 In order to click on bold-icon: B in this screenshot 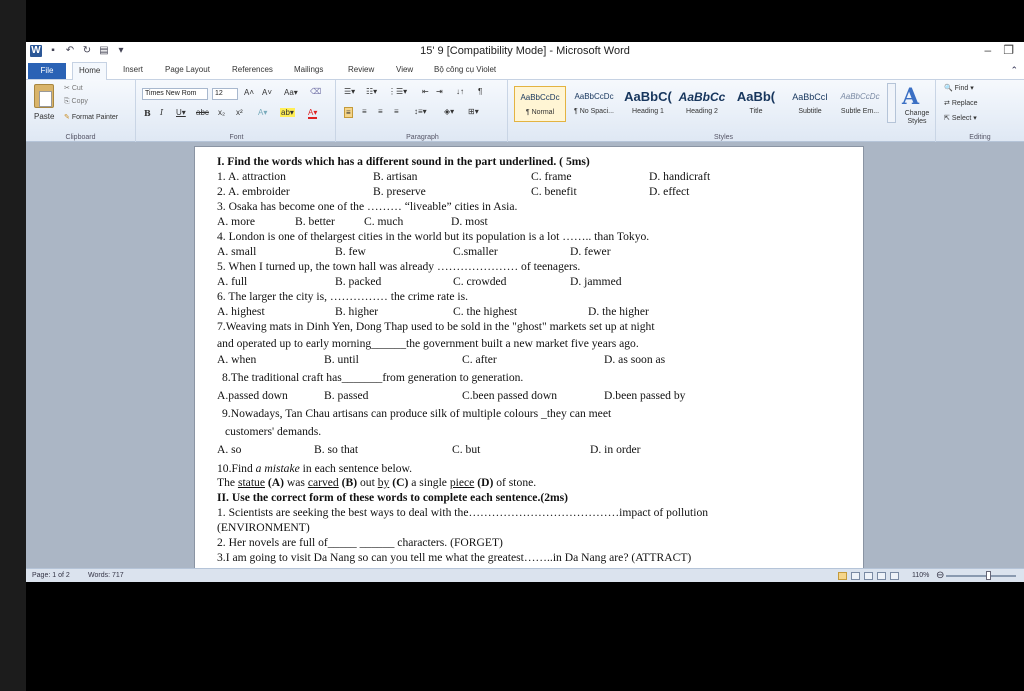, I will do `click(147, 113)`.